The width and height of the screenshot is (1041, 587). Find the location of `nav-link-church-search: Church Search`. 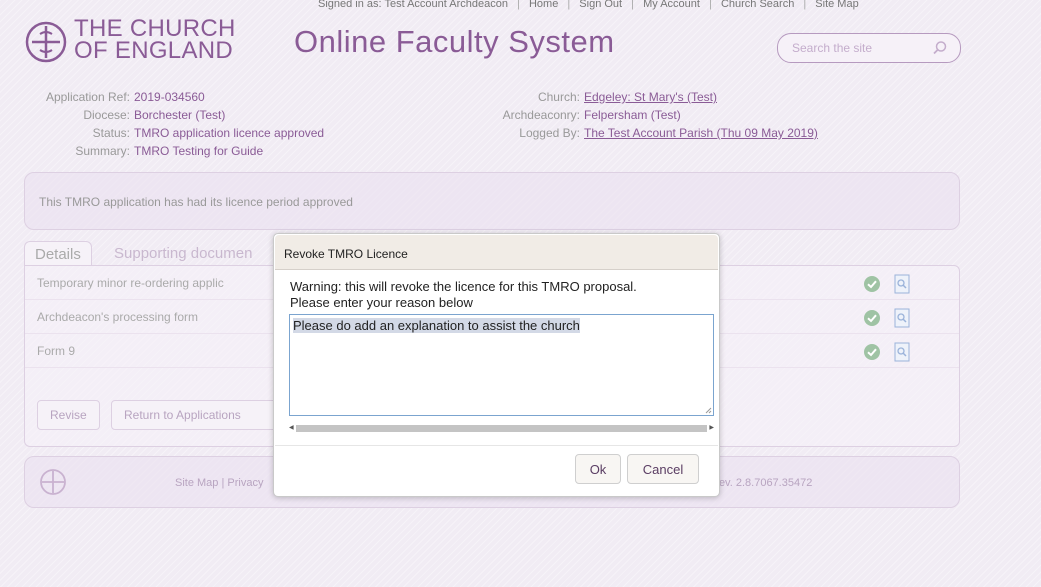

nav-link-church-search: Church Search is located at coordinates (757, 5).